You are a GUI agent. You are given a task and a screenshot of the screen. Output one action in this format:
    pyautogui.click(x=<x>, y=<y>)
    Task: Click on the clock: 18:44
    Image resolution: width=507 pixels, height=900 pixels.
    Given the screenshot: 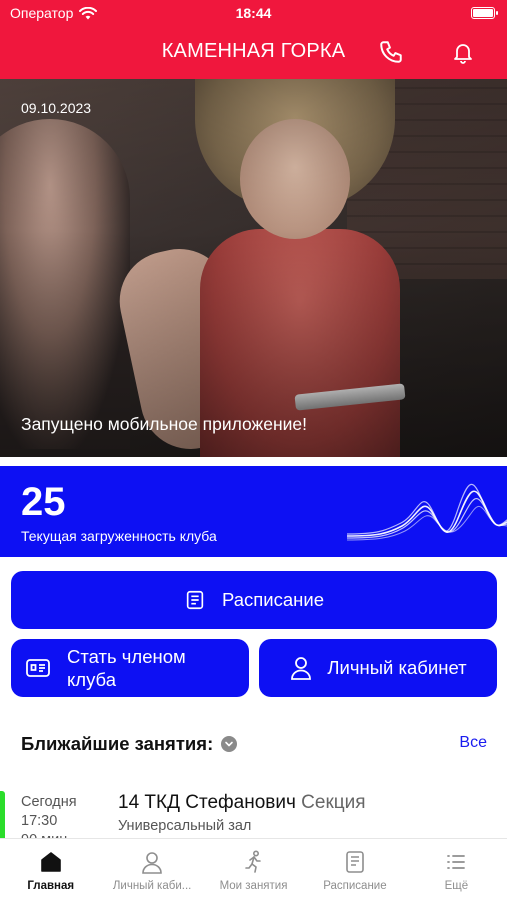 What is the action you would take?
    pyautogui.click(x=253, y=13)
    